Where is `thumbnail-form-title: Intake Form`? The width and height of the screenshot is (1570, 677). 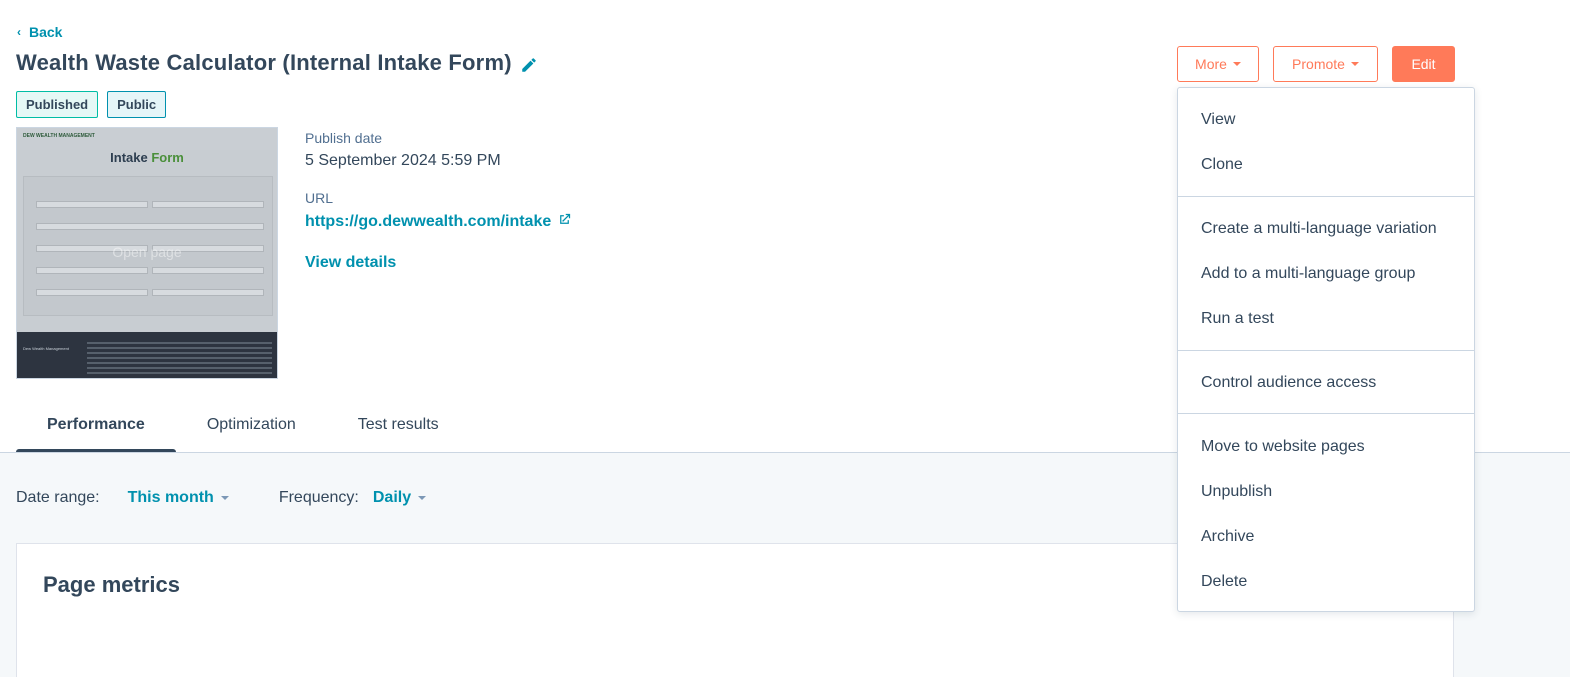
thumbnail-form-title: Intake Form is located at coordinates (147, 157).